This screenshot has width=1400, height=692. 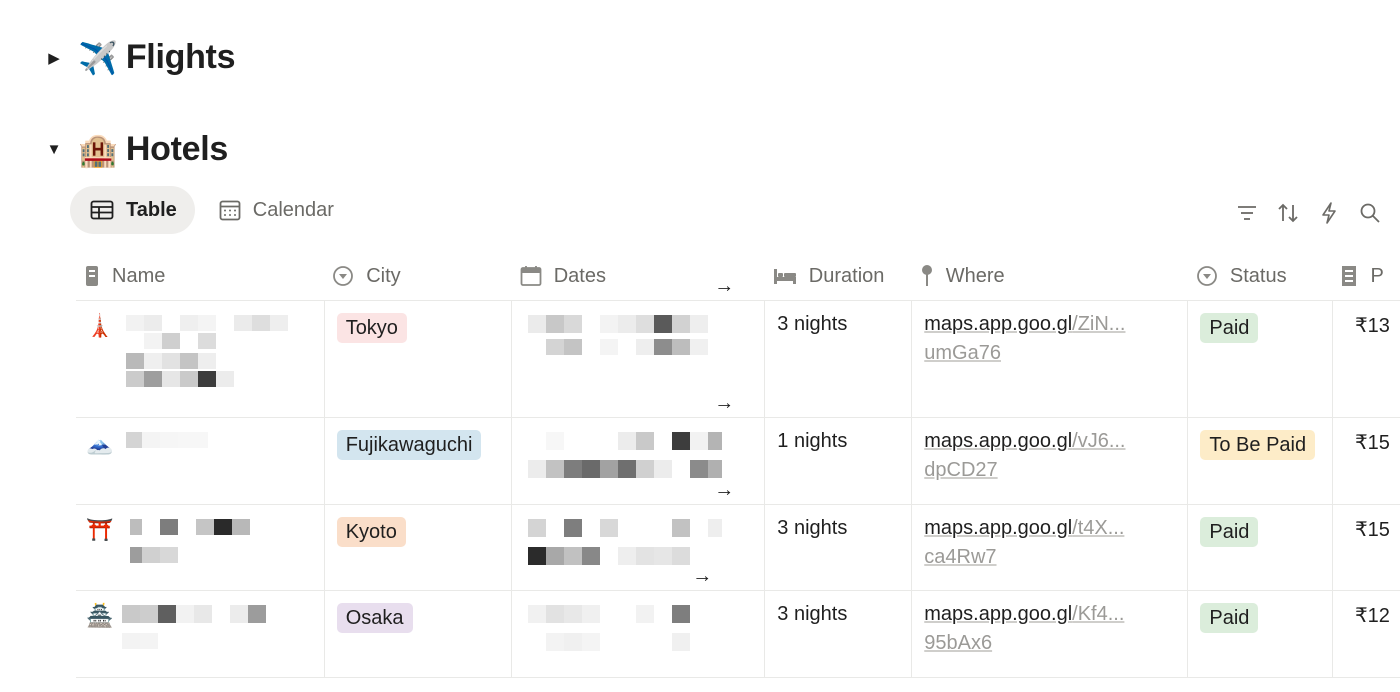 What do you see at coordinates (200, 461) in the screenshot?
I see `name-cell: 🗻` at bounding box center [200, 461].